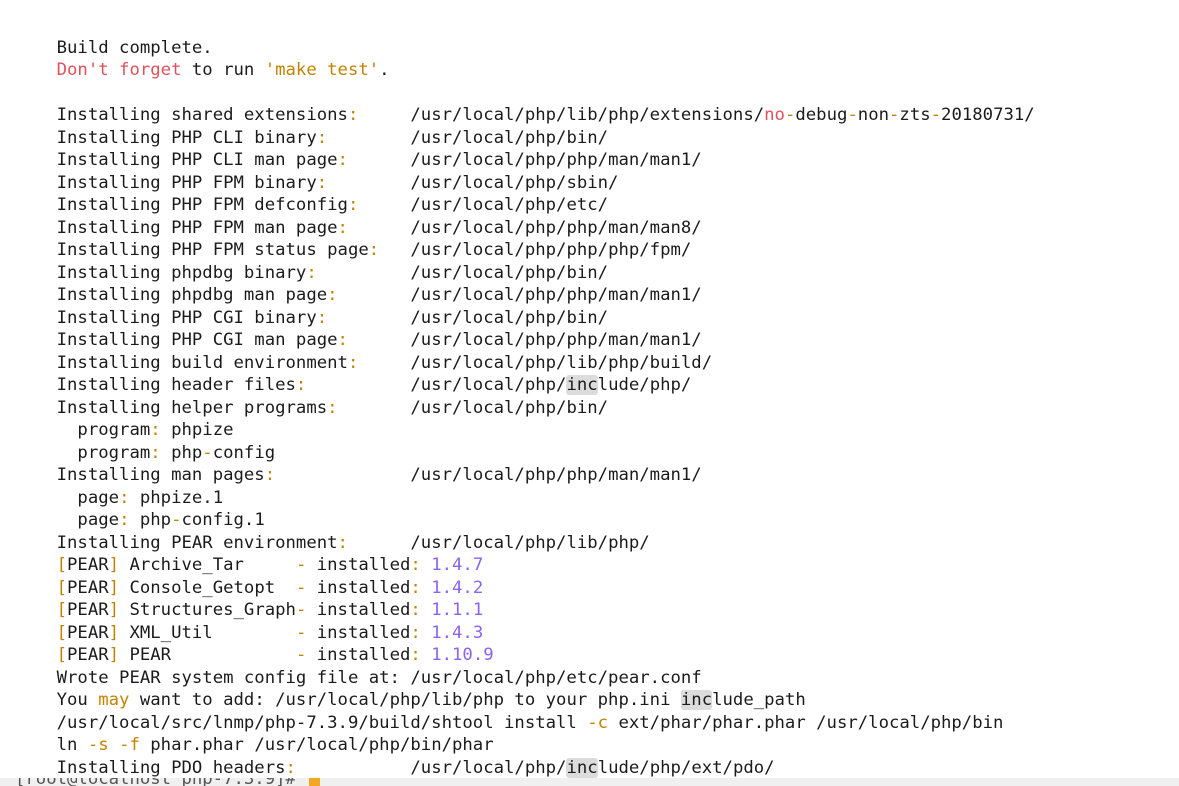  What do you see at coordinates (598, 722) in the screenshot?
I see `shtool-flag: -c` at bounding box center [598, 722].